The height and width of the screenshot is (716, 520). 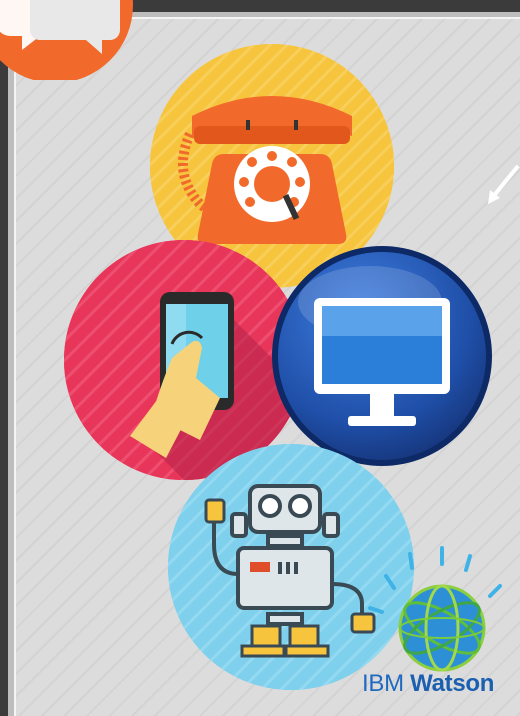 I want to click on ibm-text: IBM, so click(x=383, y=683).